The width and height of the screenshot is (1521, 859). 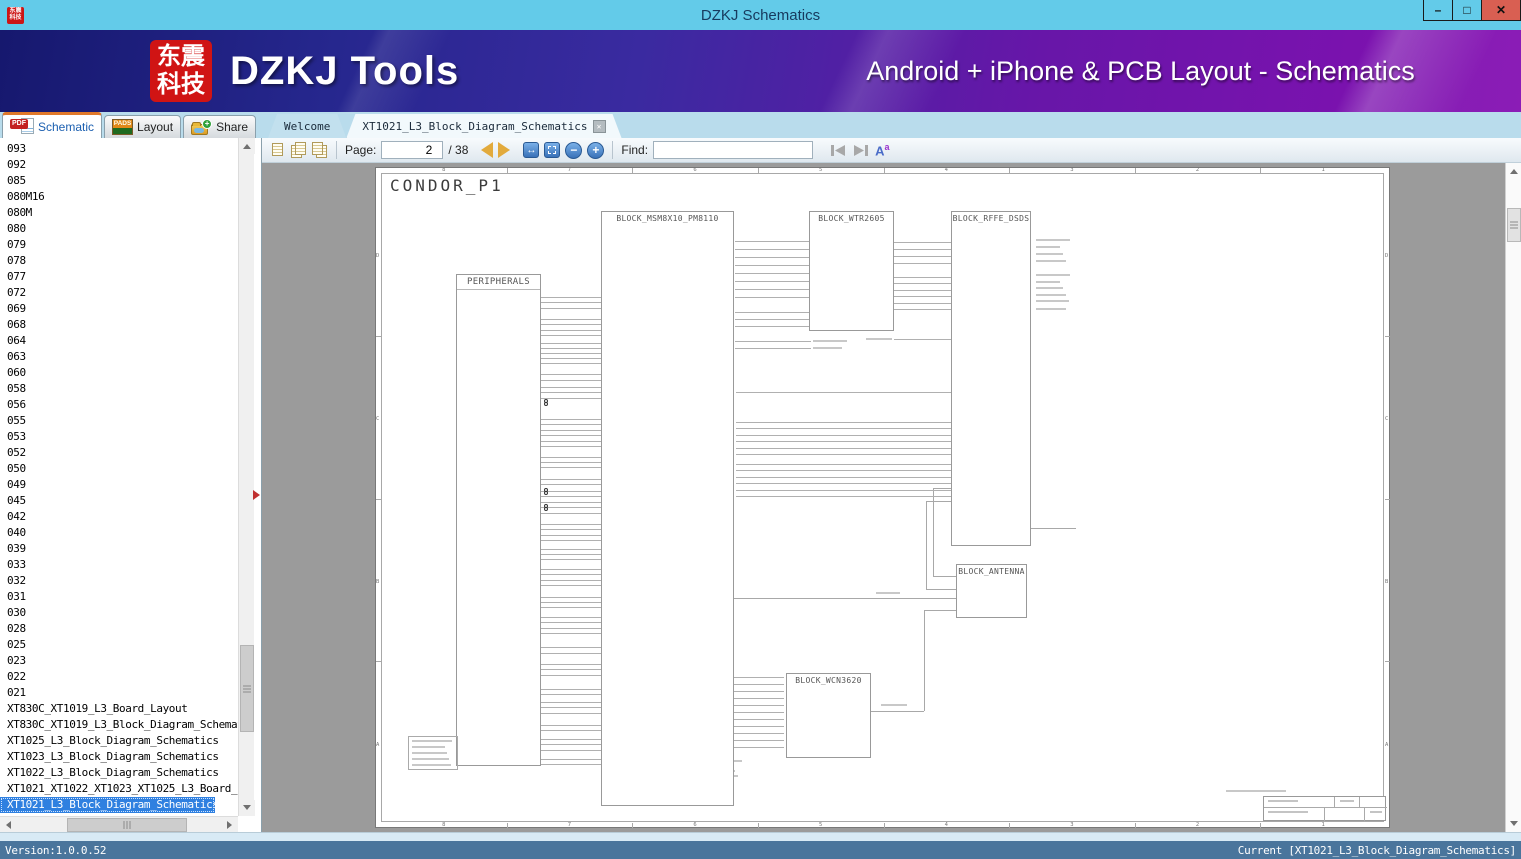 What do you see at coordinates (1467, 10) in the screenshot?
I see `maximize-button: □` at bounding box center [1467, 10].